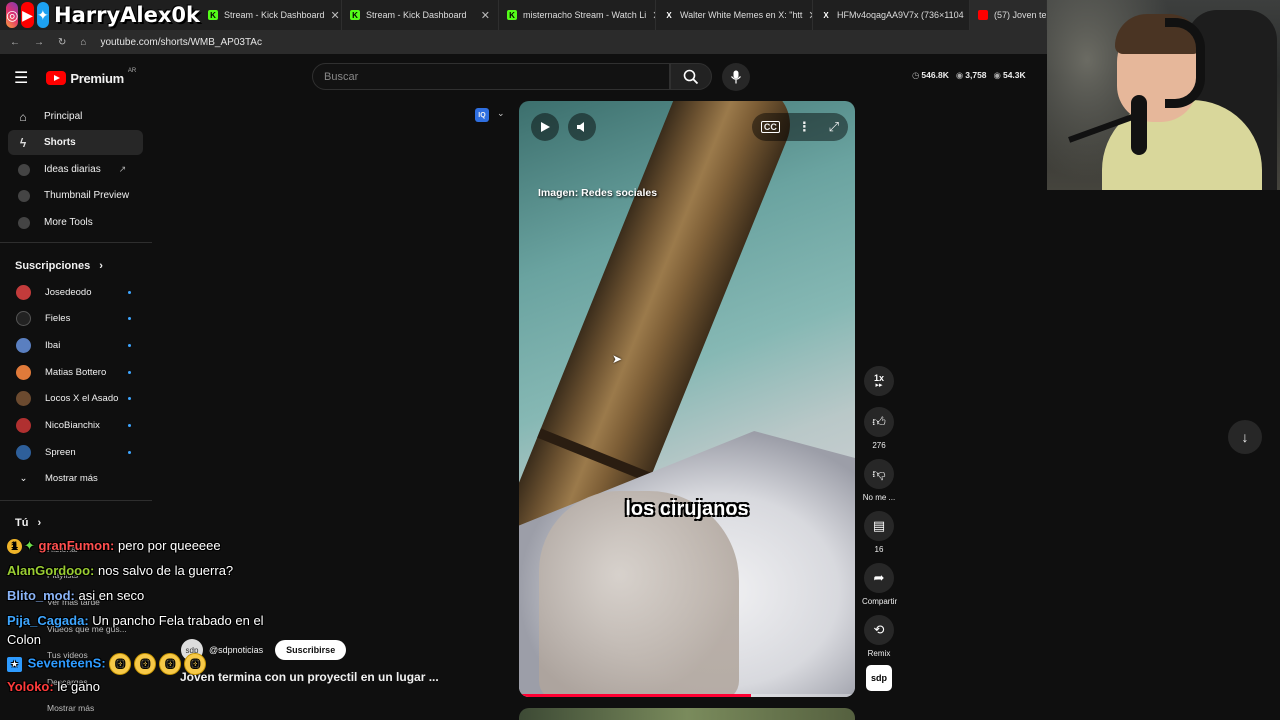 The width and height of the screenshot is (1280, 720). I want to click on forward-icon: →, so click(39, 42).